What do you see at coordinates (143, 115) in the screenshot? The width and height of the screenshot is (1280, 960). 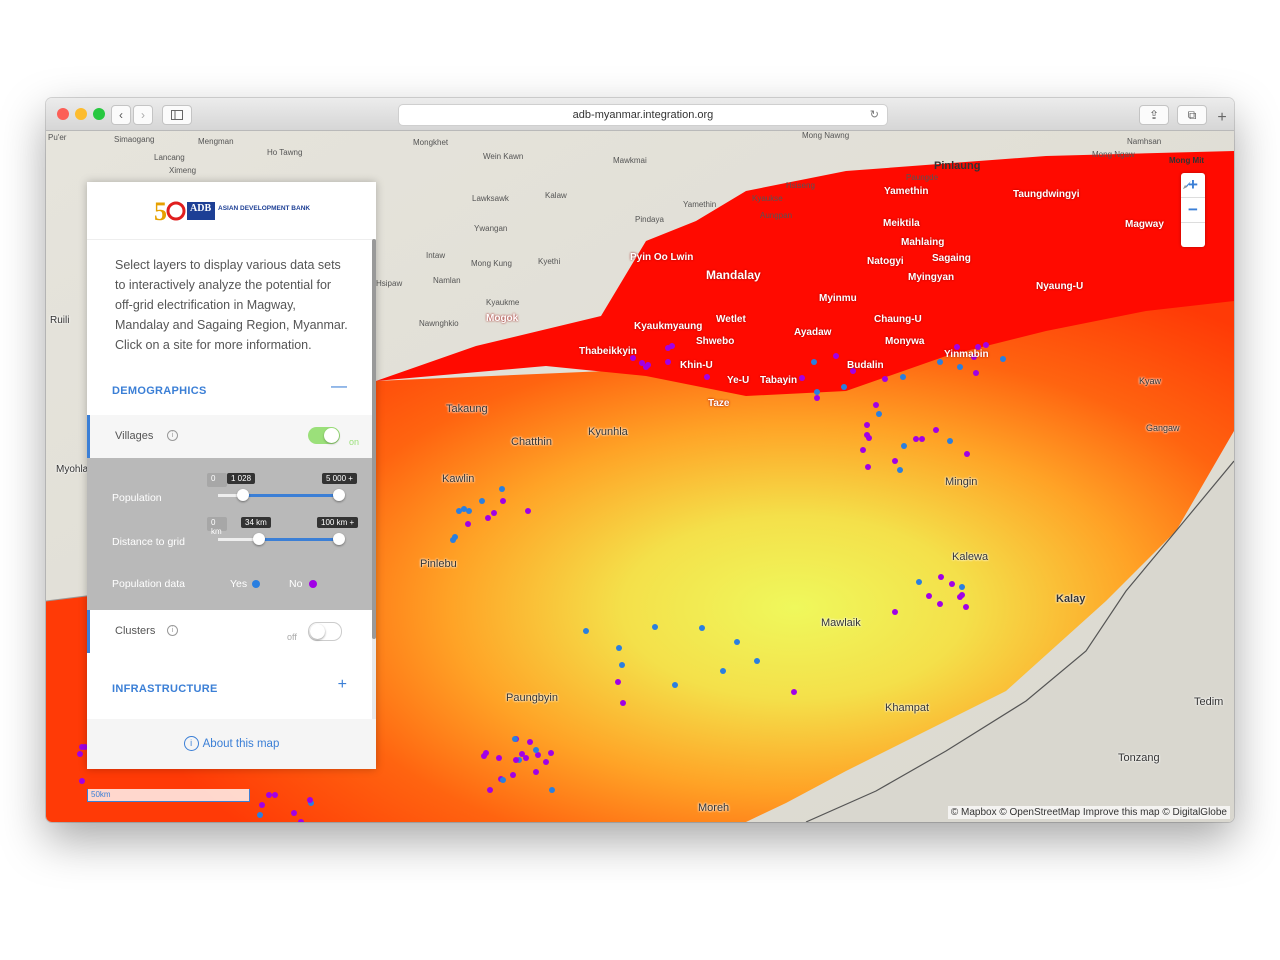 I see `forward-button: ›` at bounding box center [143, 115].